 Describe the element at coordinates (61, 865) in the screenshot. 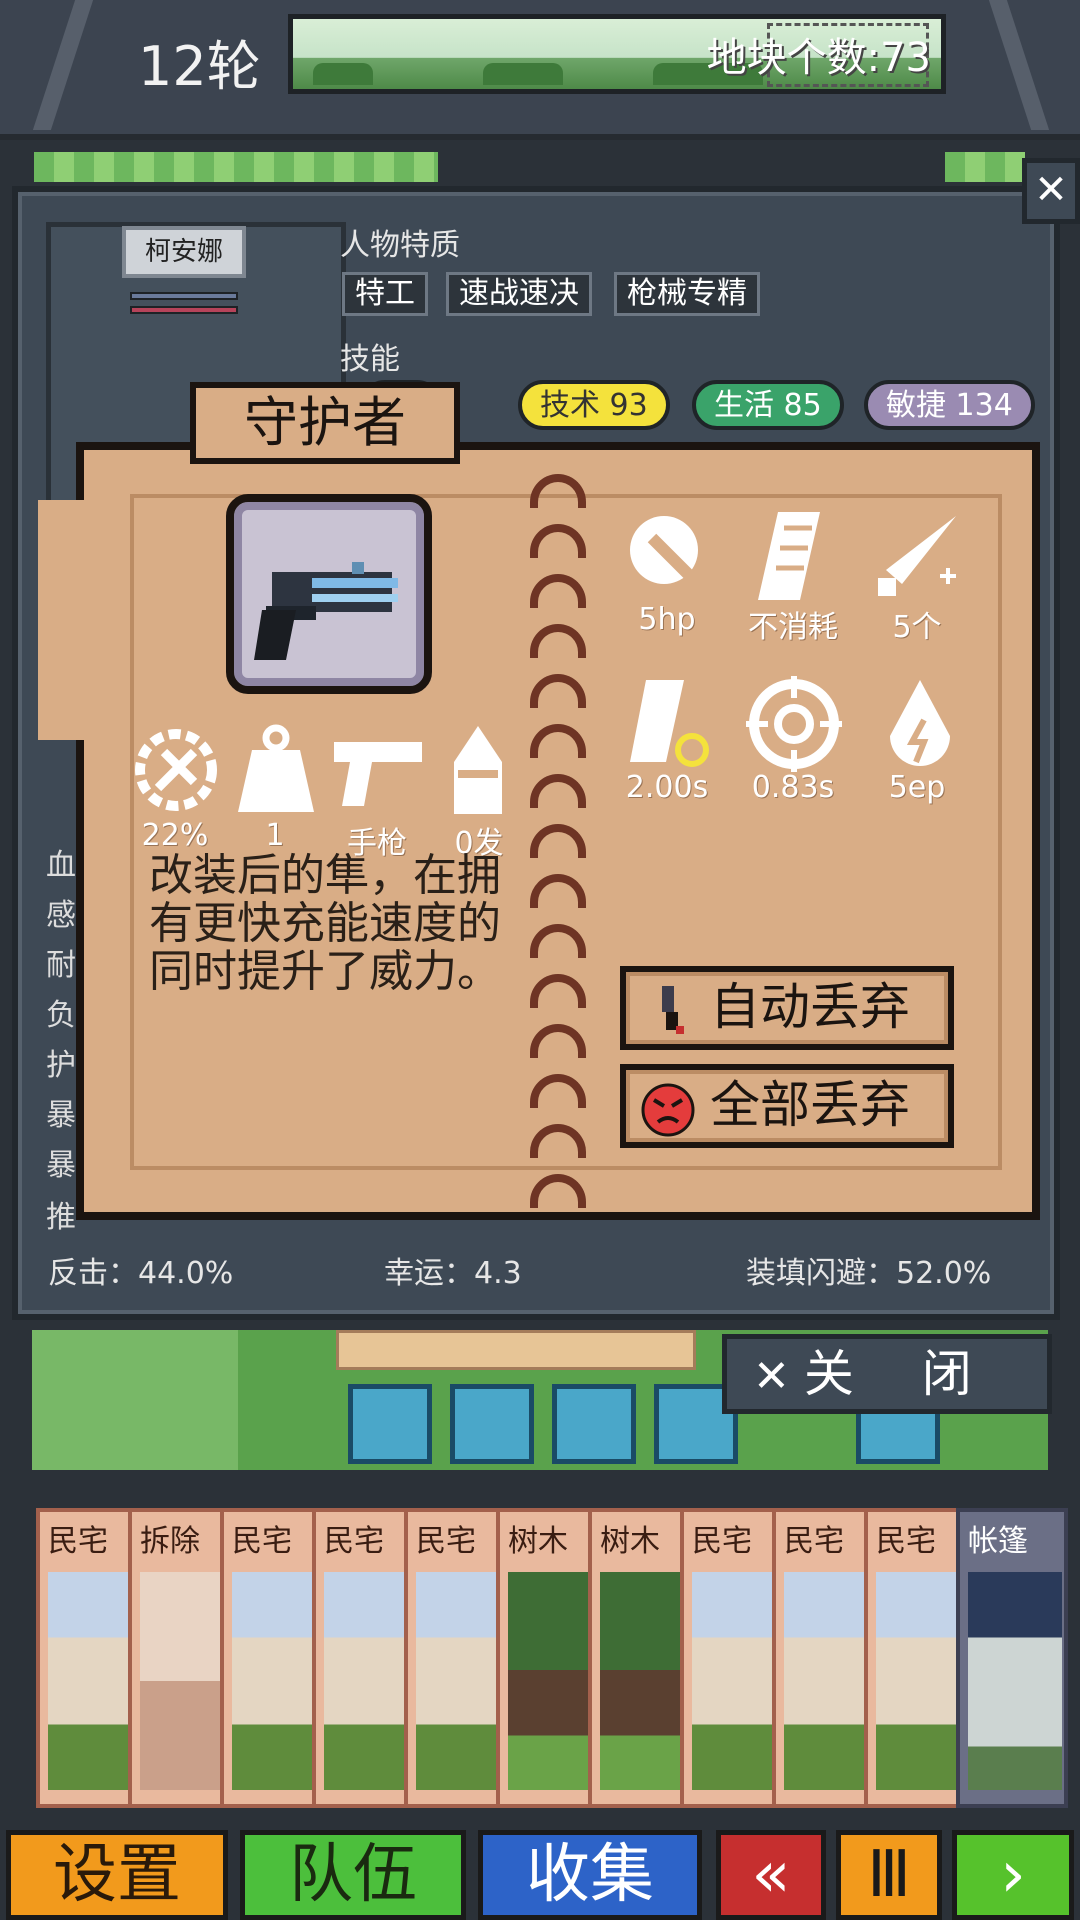

I see `stat-label-clipped: 血` at that location.